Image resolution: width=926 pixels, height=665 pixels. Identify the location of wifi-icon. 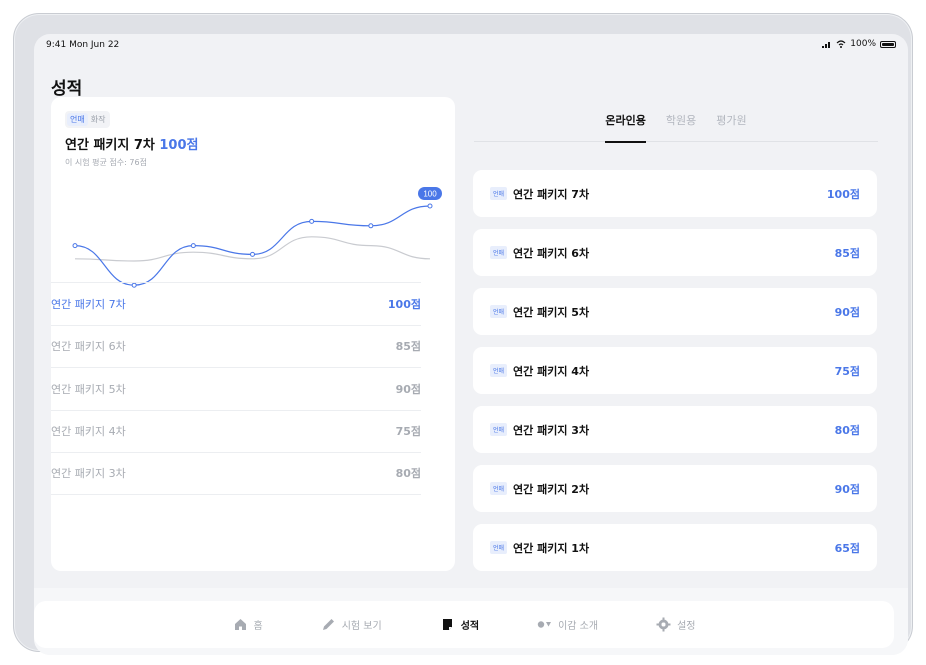
(841, 44).